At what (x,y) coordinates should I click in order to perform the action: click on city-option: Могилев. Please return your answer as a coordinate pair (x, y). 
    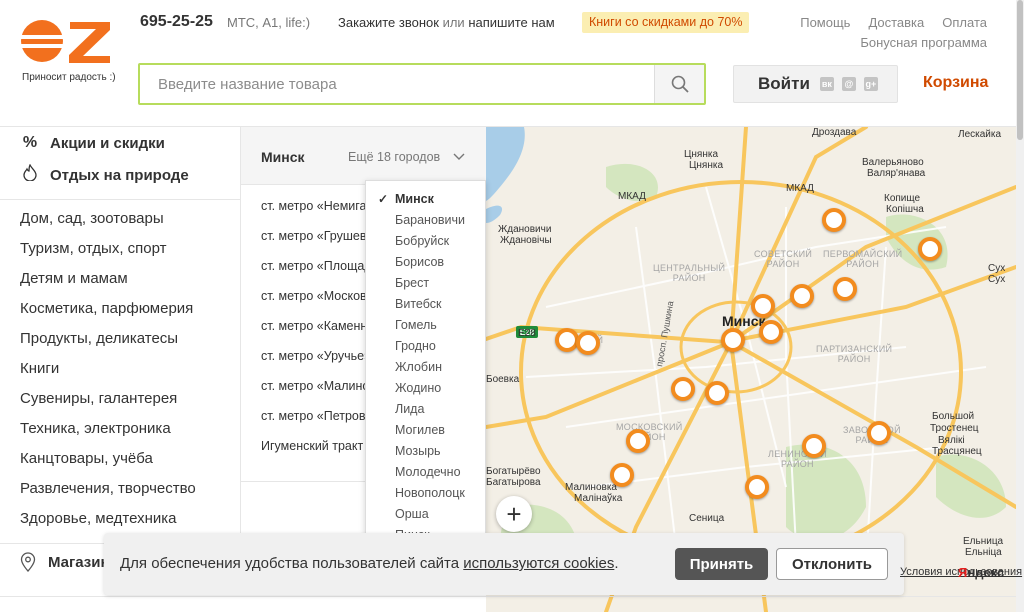
    Looking at the image, I should click on (425, 430).